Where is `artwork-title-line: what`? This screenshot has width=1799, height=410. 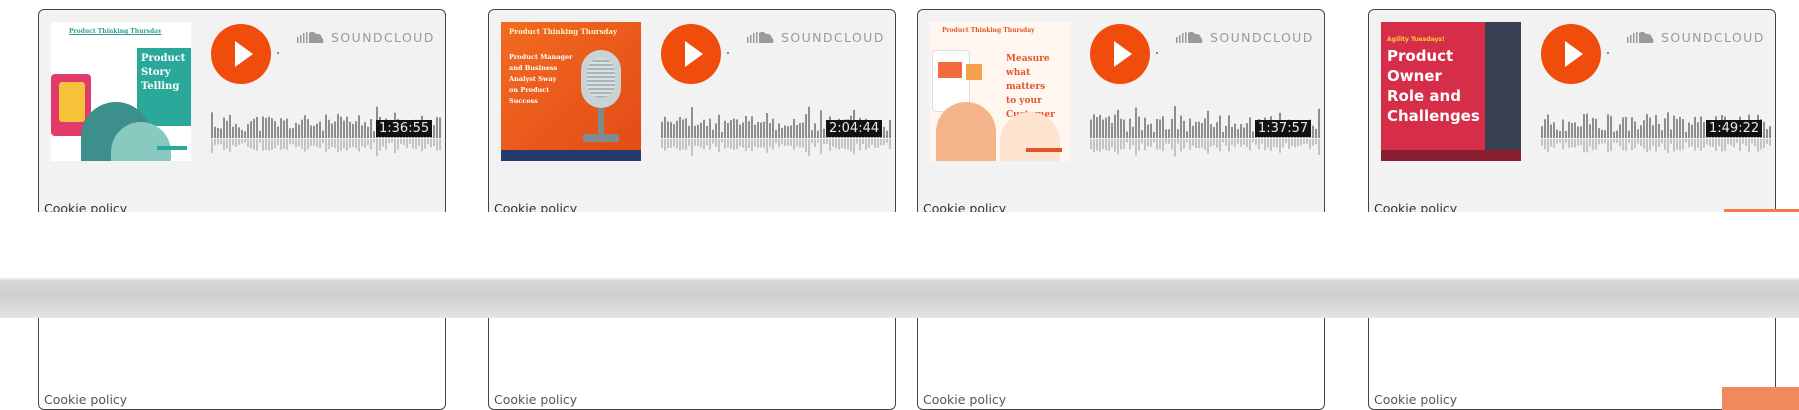
artwork-title-line: what is located at coordinates (1018, 73).